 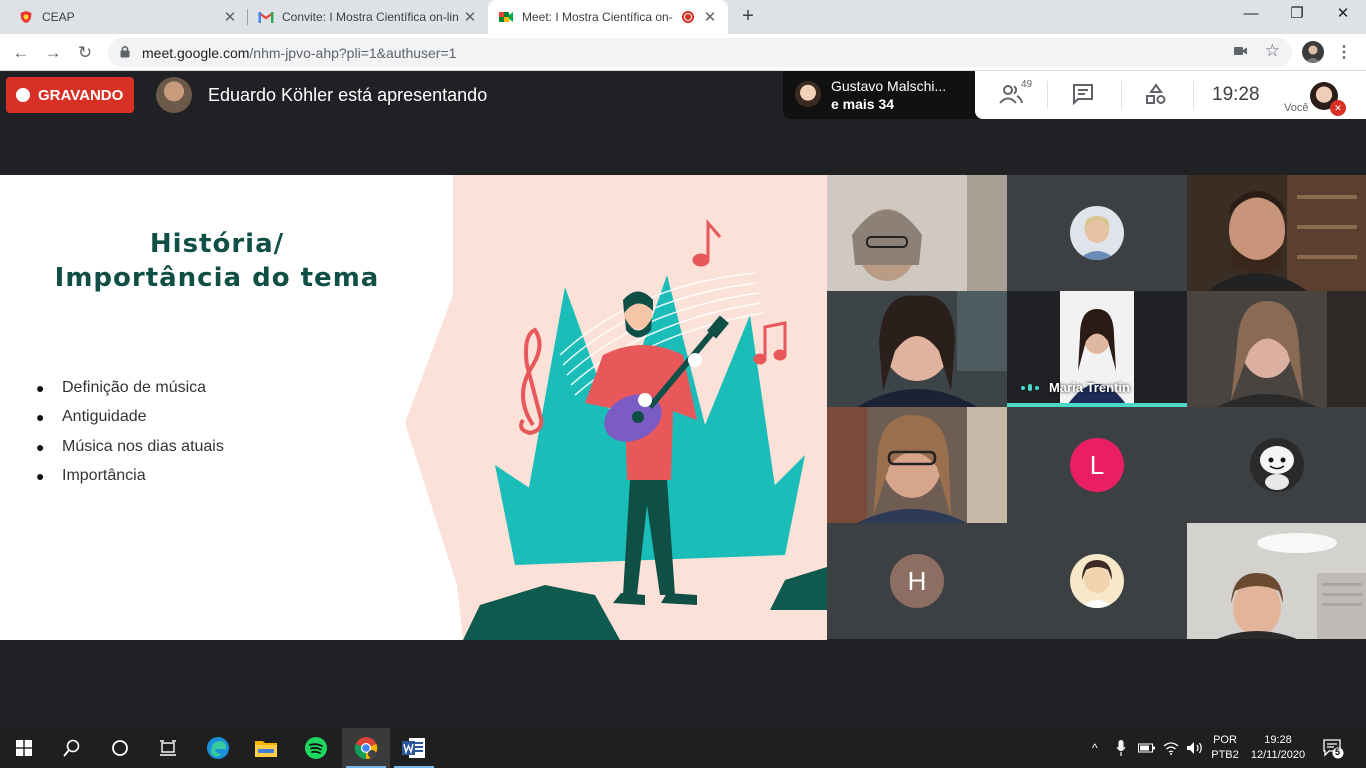 What do you see at coordinates (120, 748) in the screenshot?
I see `cortana-icon` at bounding box center [120, 748].